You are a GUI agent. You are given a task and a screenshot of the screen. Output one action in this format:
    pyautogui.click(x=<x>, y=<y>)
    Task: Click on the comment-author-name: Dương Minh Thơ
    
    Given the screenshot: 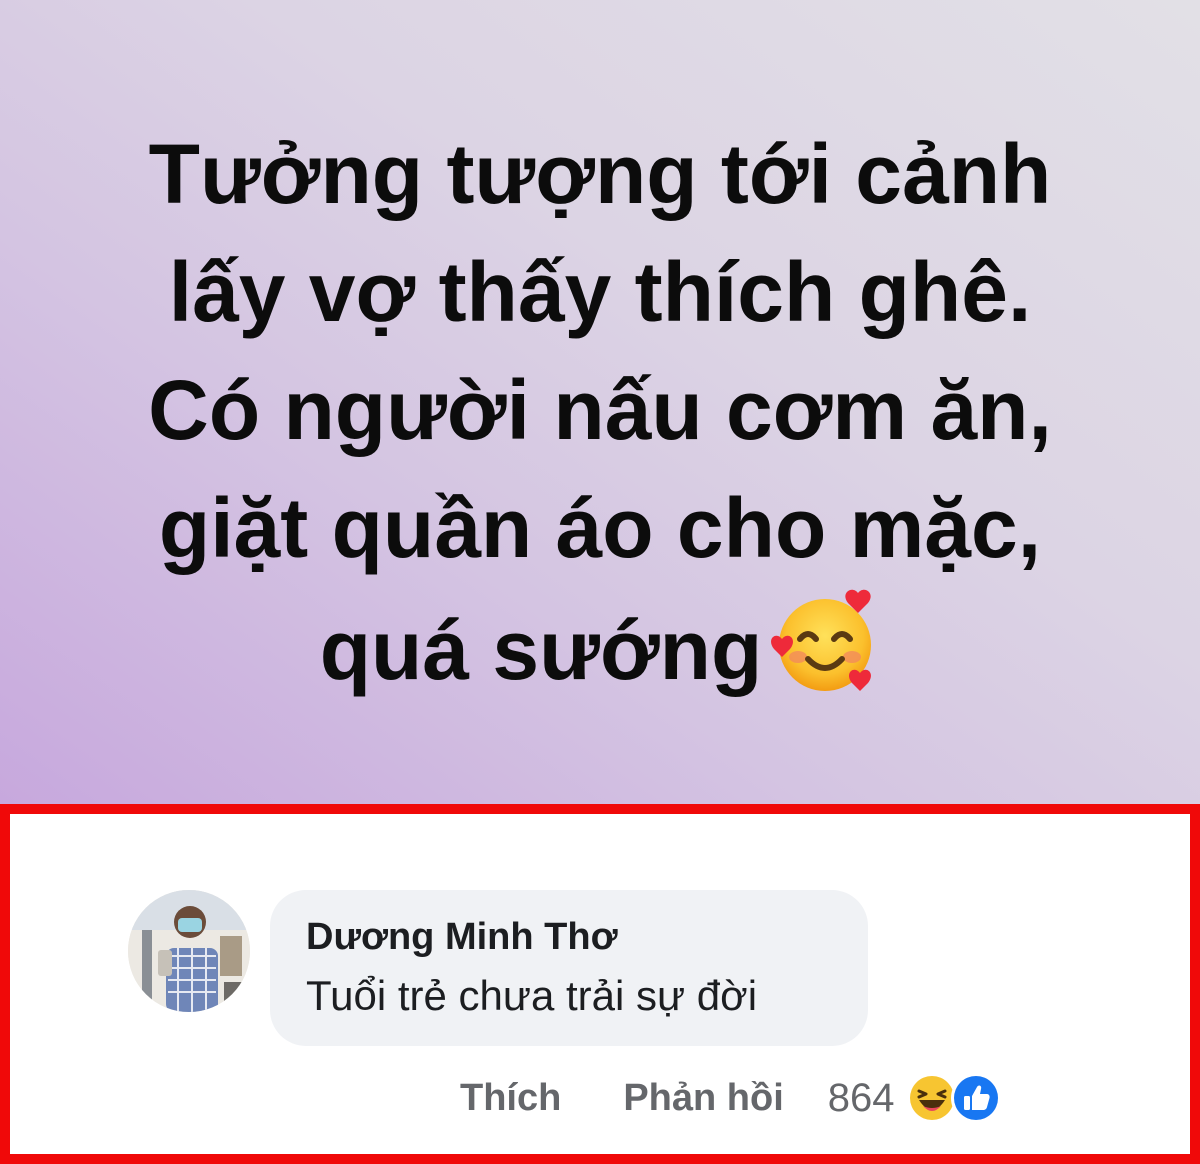 What is the action you would take?
    pyautogui.click(x=462, y=937)
    